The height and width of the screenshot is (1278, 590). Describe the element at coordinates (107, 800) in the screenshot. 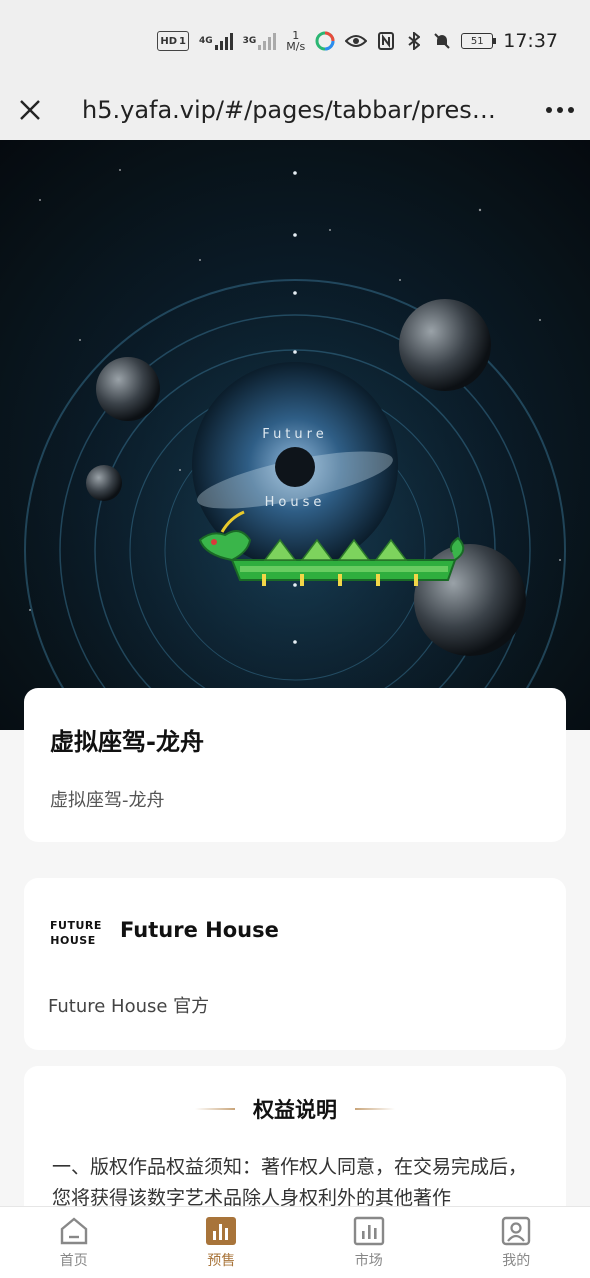

I see `product-subtitle: 虚拟座驾-龙舟` at that location.